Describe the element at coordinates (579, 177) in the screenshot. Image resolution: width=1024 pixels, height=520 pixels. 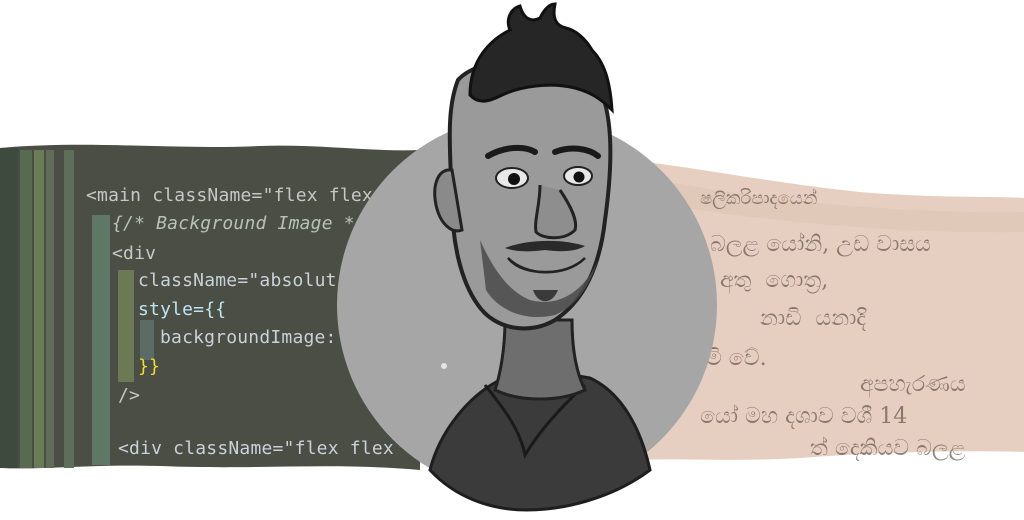
I see `pupil-right` at that location.